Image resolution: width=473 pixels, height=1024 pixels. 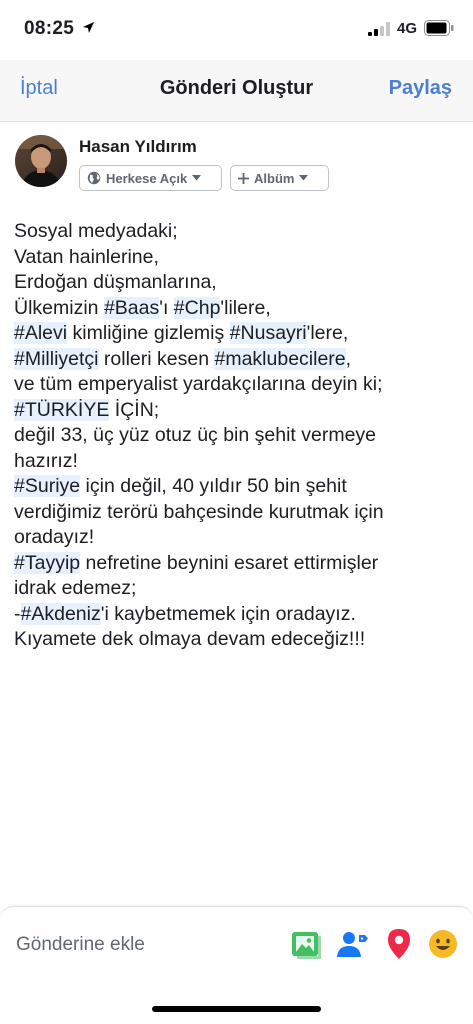 I want to click on tag-people-icon, so click(x=352, y=944).